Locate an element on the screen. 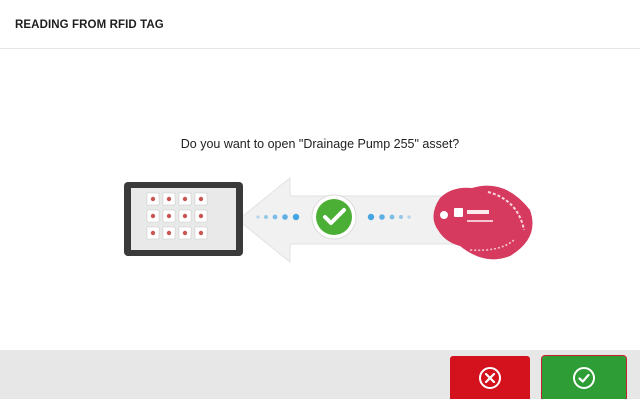 The image size is (640, 399). title-bar: READING FROM RFID TAG is located at coordinates (320, 24).